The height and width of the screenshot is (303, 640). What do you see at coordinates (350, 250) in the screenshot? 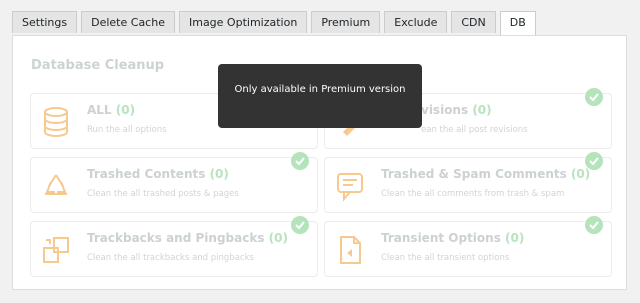
I see `transient-icon` at bounding box center [350, 250].